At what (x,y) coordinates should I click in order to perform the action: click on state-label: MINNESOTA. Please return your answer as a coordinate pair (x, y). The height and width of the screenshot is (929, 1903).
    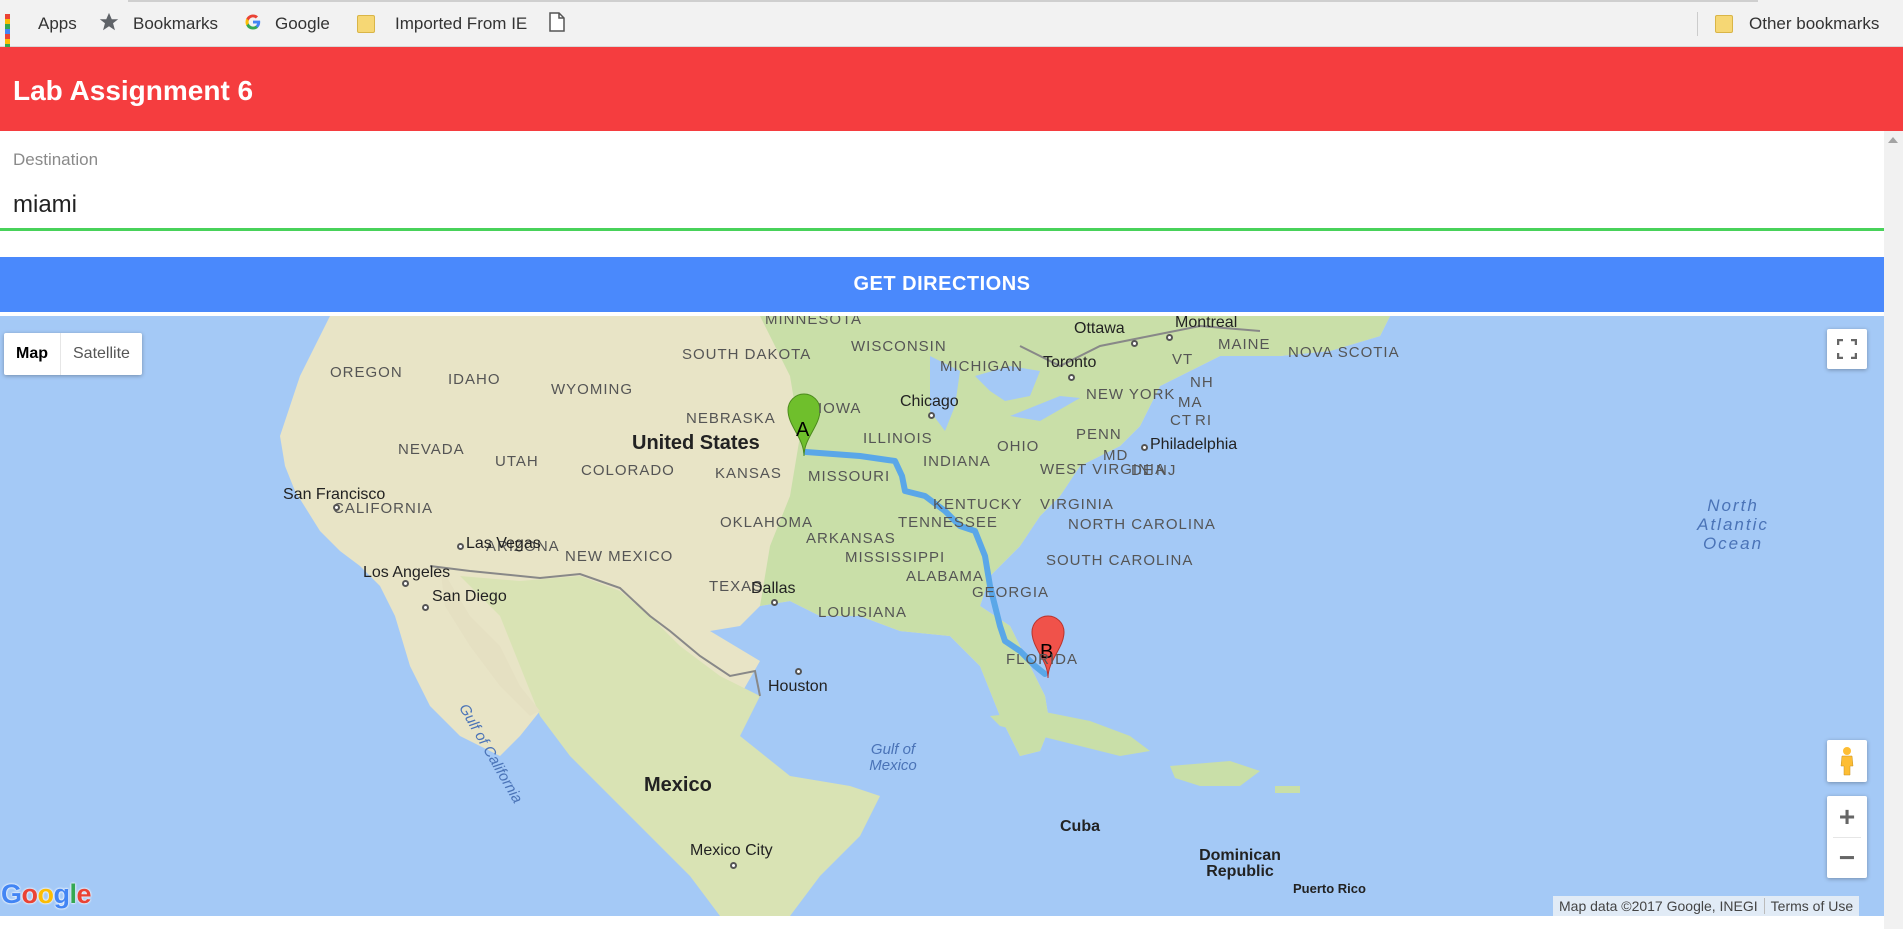
    Looking at the image, I should click on (814, 322).